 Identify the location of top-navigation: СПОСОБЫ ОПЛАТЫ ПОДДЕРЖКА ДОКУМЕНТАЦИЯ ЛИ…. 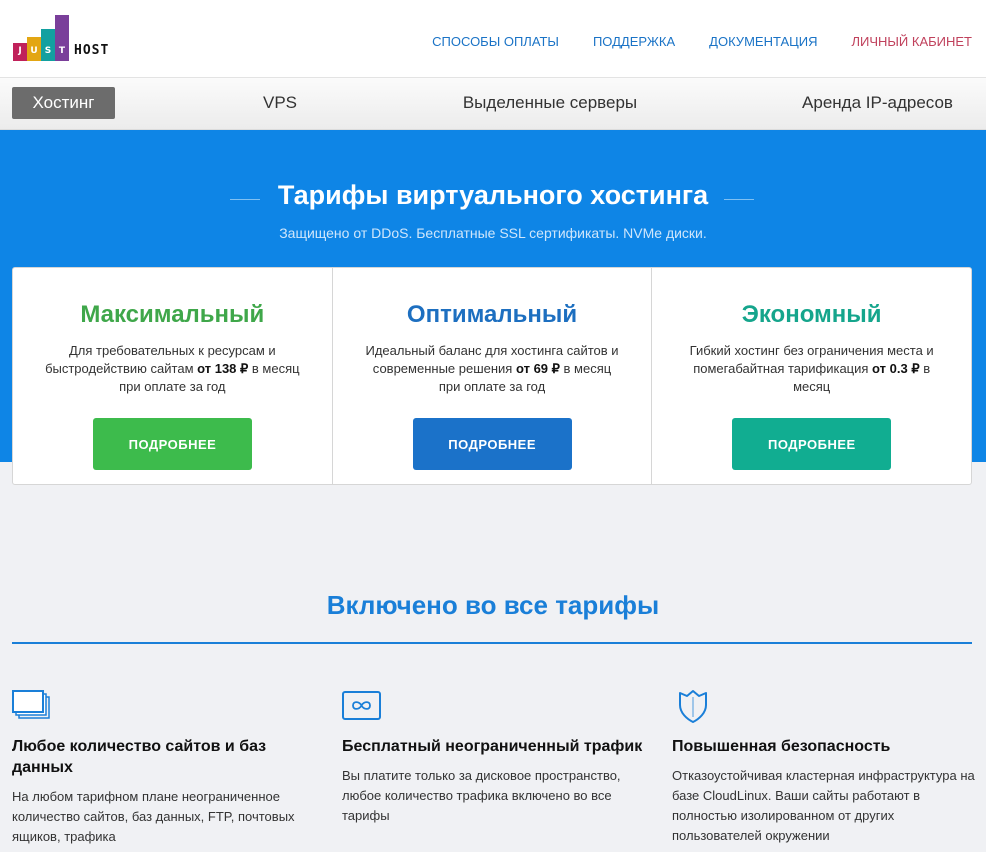
(702, 41).